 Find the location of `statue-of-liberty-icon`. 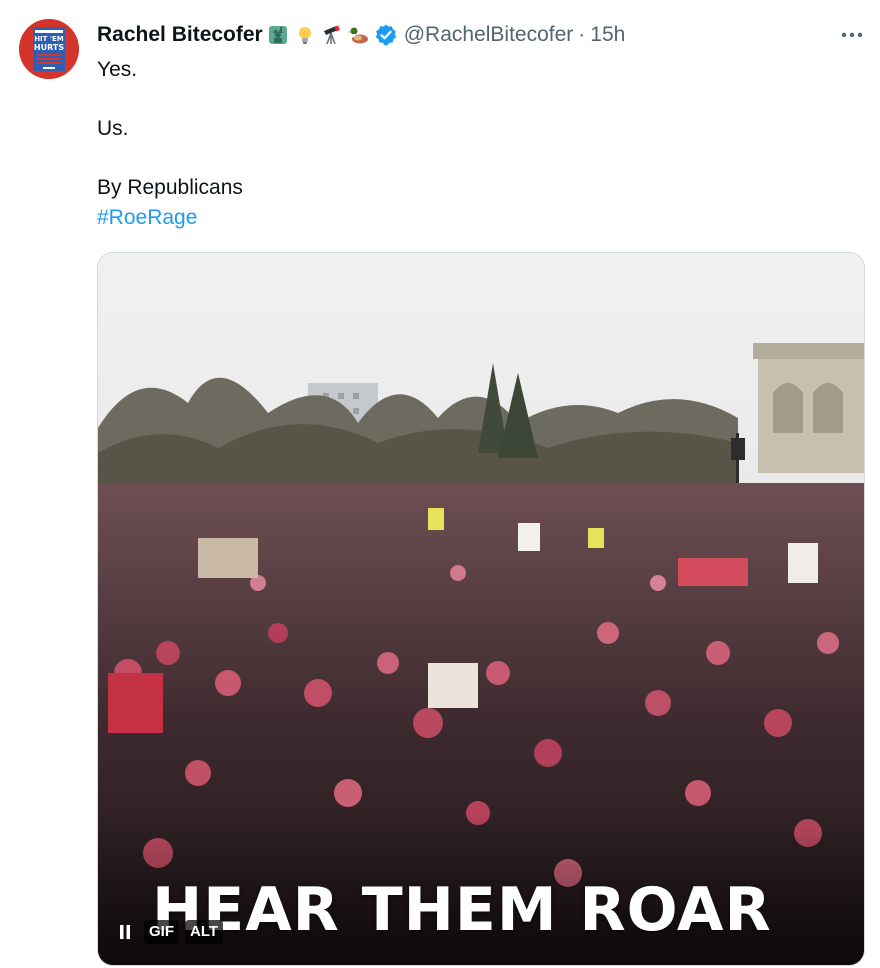

statue-of-liberty-icon is located at coordinates (278, 35).